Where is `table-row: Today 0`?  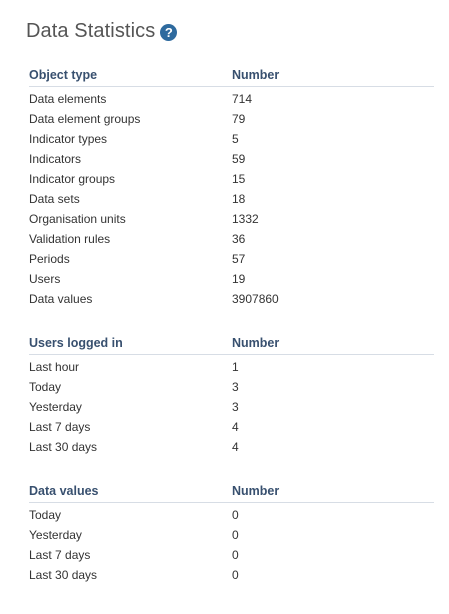
table-row: Today 0 is located at coordinates (231, 514).